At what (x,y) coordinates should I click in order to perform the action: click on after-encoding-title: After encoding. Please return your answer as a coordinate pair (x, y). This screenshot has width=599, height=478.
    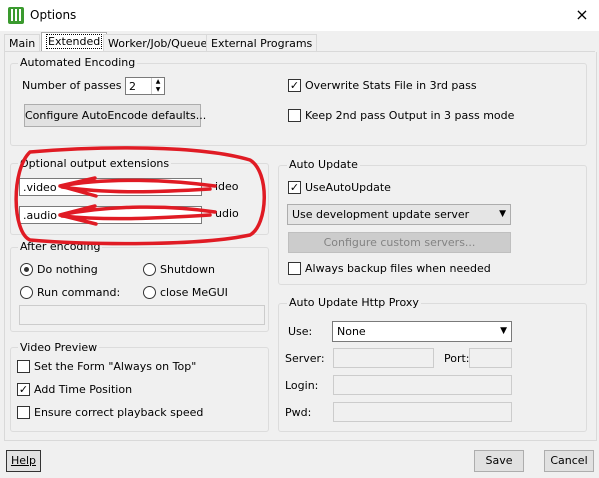
    Looking at the image, I should click on (60, 246).